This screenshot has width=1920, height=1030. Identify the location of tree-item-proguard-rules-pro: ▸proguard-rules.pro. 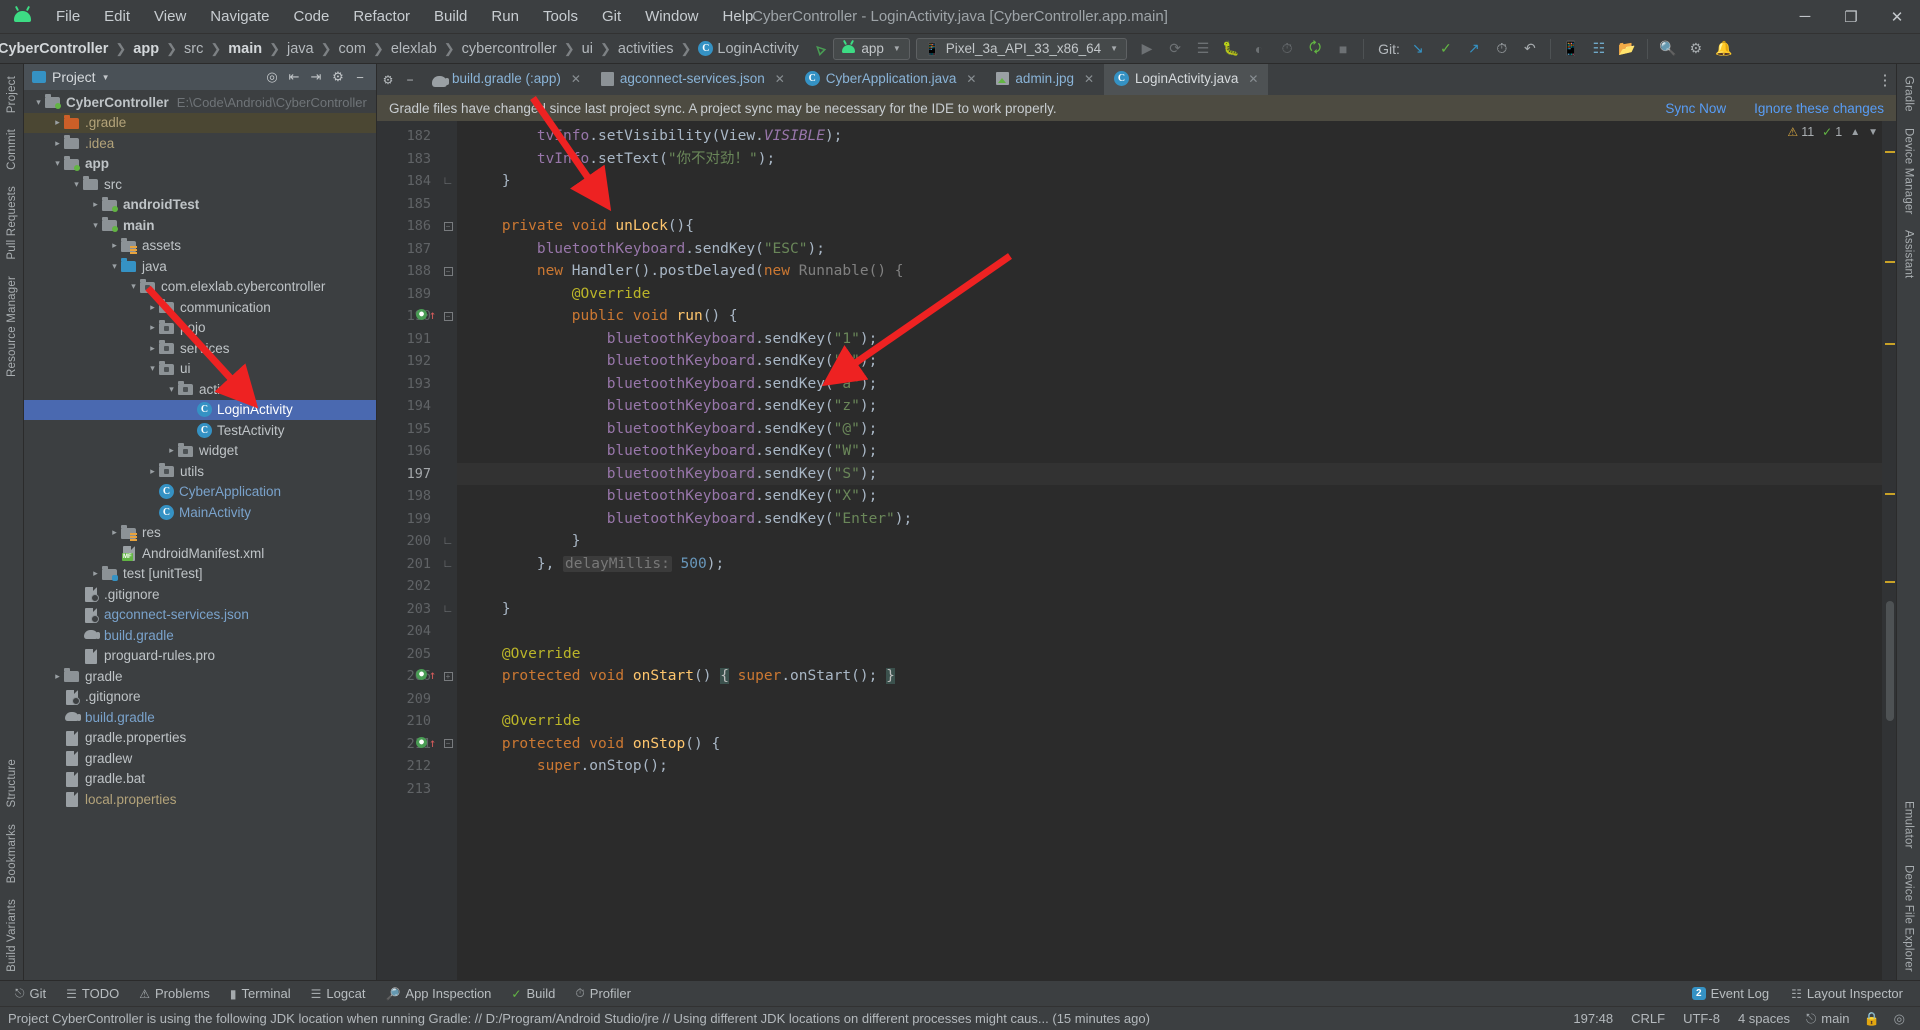
(200, 656).